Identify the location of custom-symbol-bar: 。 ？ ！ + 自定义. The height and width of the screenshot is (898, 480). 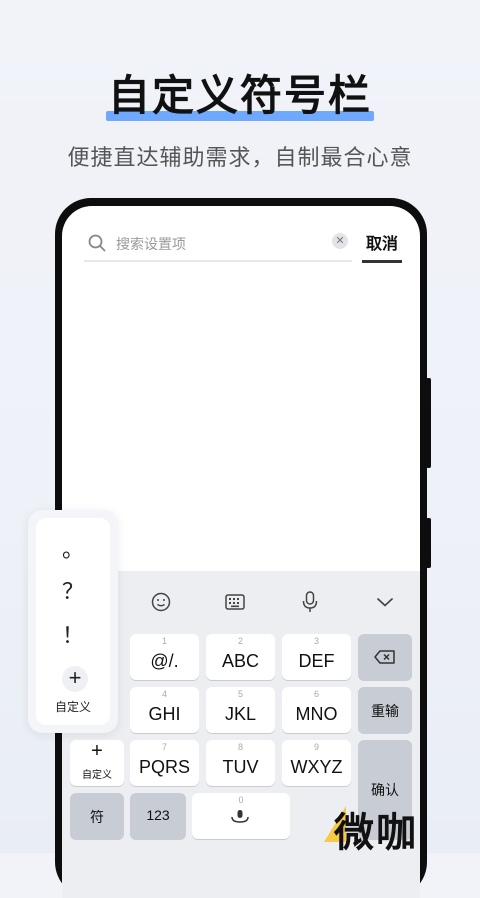
(73, 621).